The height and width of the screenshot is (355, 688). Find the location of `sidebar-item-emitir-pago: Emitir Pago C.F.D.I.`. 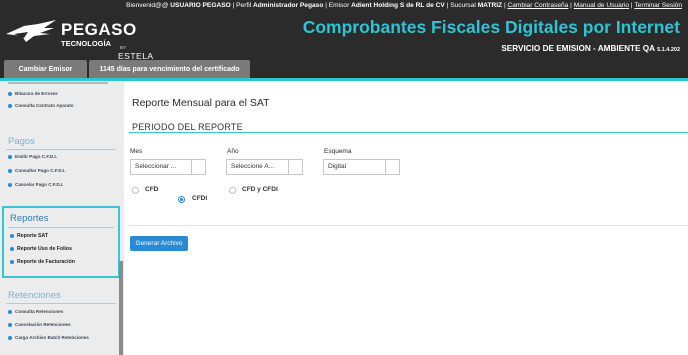

sidebar-item-emitir-pago: Emitir Pago C.F.D.I. is located at coordinates (32, 156).